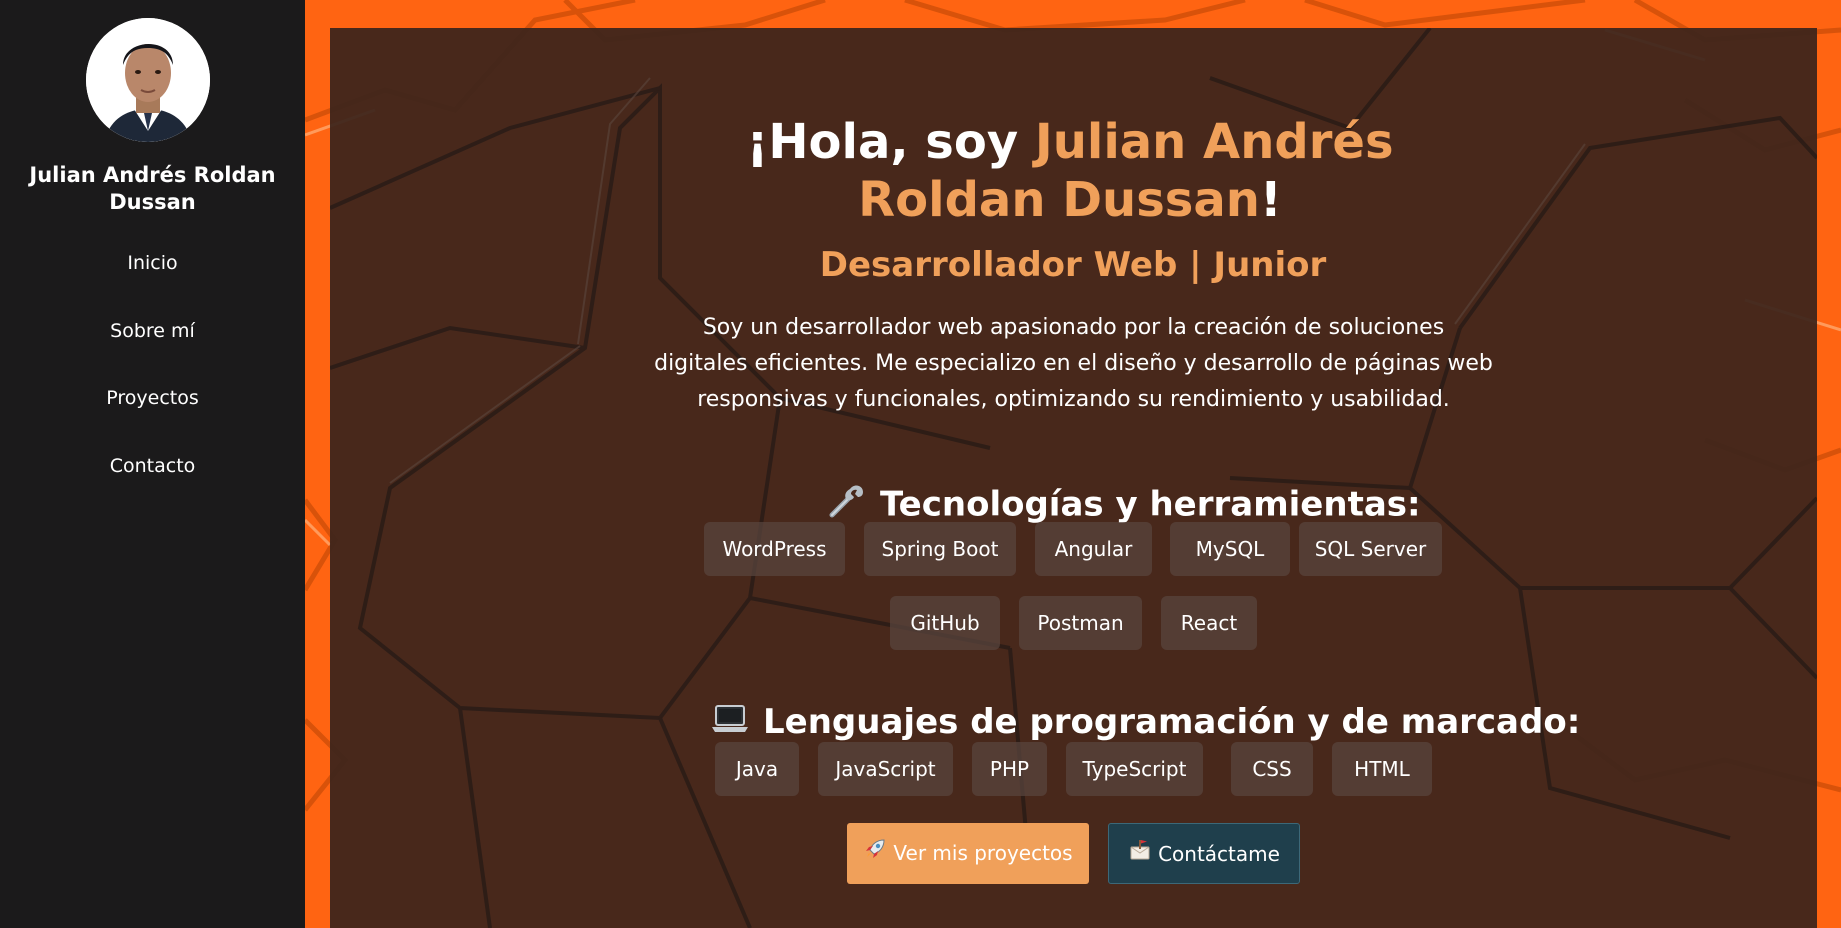 The height and width of the screenshot is (928, 1841). Describe the element at coordinates (1270, 200) in the screenshot. I see `hero-exclamation: !` at that location.